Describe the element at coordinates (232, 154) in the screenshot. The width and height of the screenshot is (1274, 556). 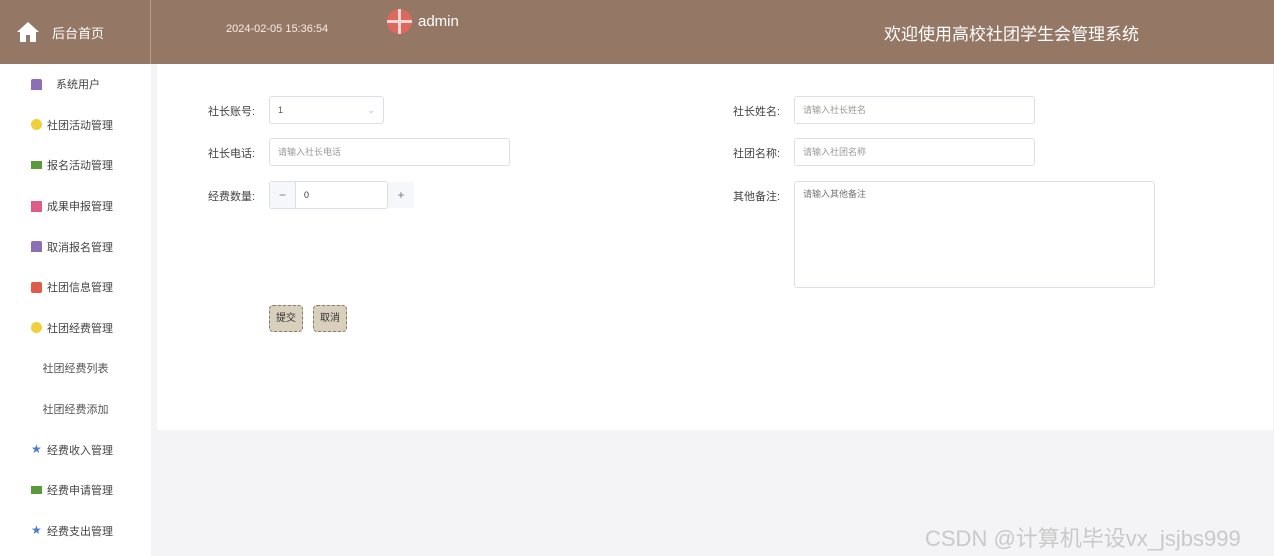
I see `leader-phone-label: 社长电话:` at that location.